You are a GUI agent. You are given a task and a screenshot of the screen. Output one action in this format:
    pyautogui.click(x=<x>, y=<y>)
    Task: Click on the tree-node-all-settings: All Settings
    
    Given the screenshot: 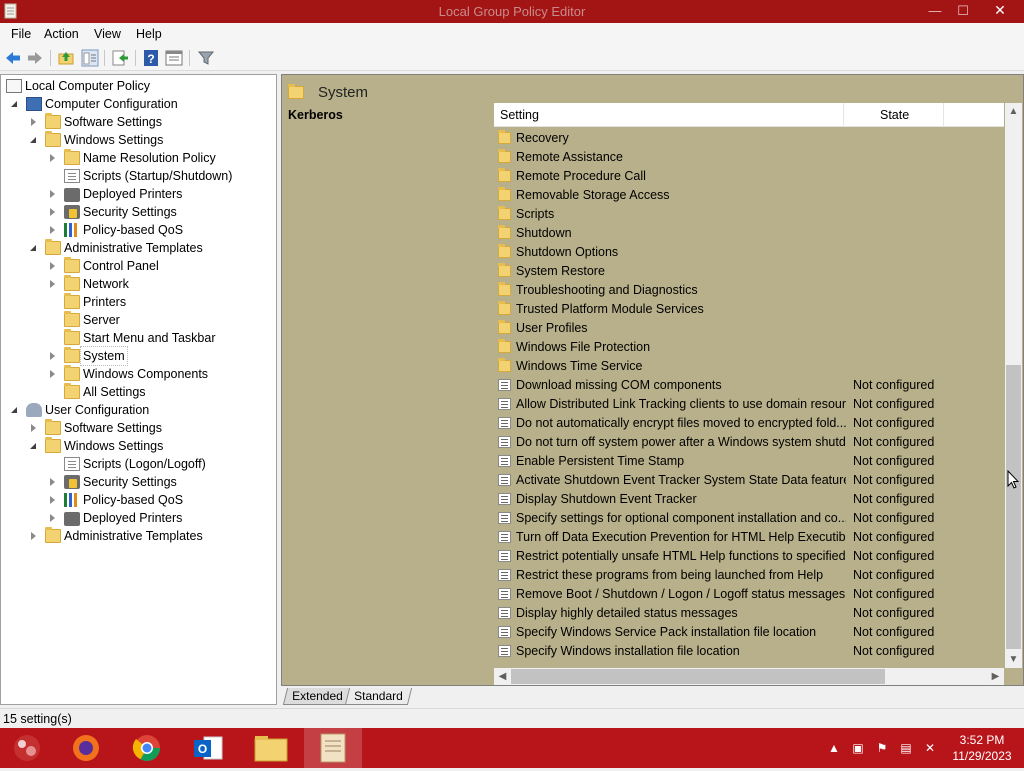 What is the action you would take?
    pyautogui.click(x=97, y=392)
    